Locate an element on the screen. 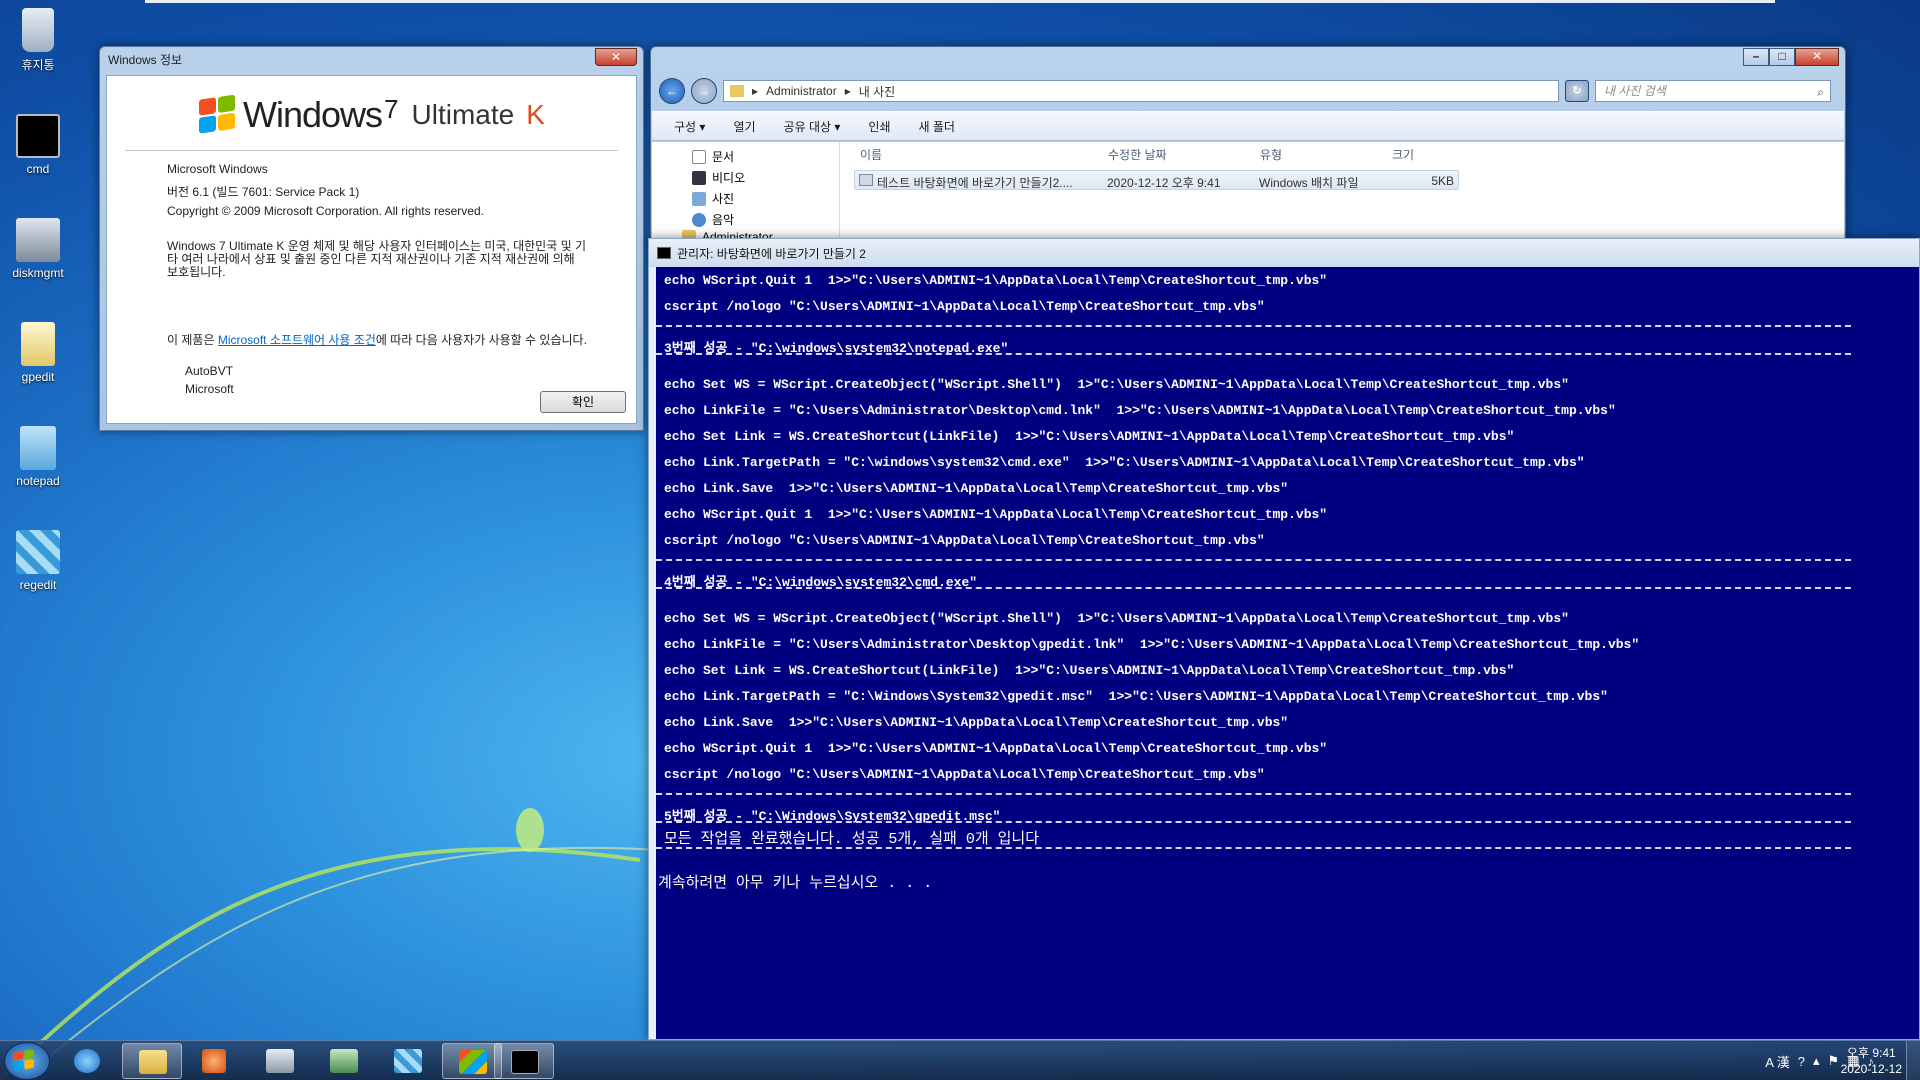  taskbar-media-player is located at coordinates (216, 1061).